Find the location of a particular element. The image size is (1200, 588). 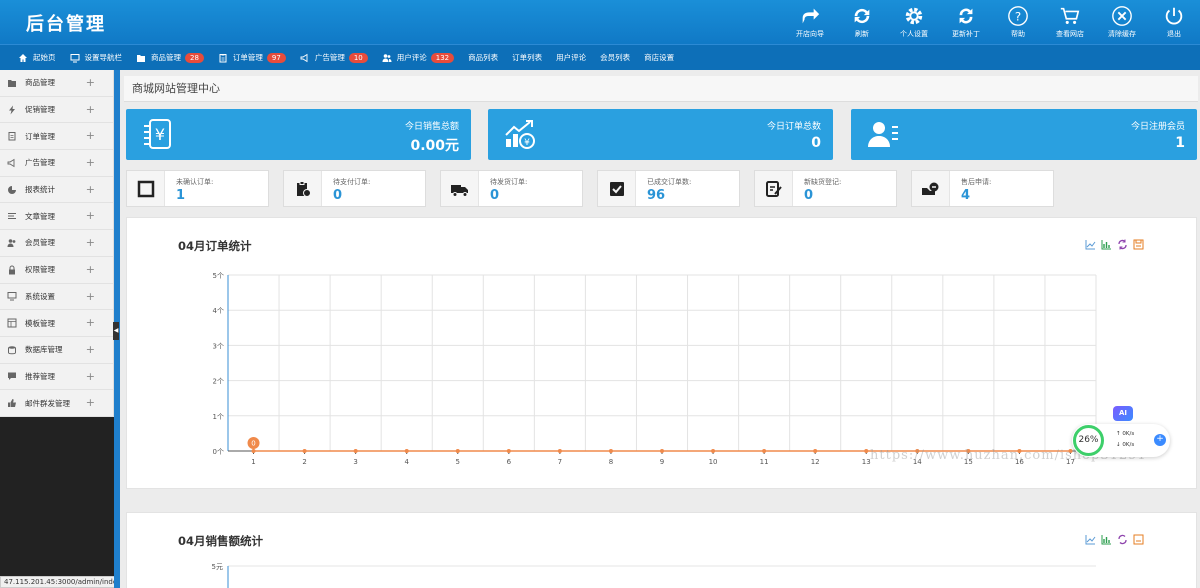

sales-stats-panel: 04月销售额统计 5元 is located at coordinates (661, 550).